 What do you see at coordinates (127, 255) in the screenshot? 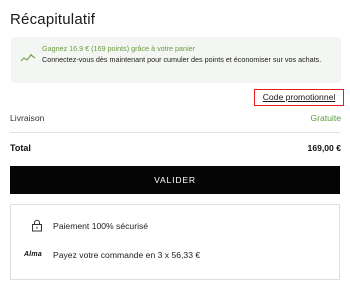
I see `alma-installments-text: Payez votre commande en 3 x 56,33 €` at bounding box center [127, 255].